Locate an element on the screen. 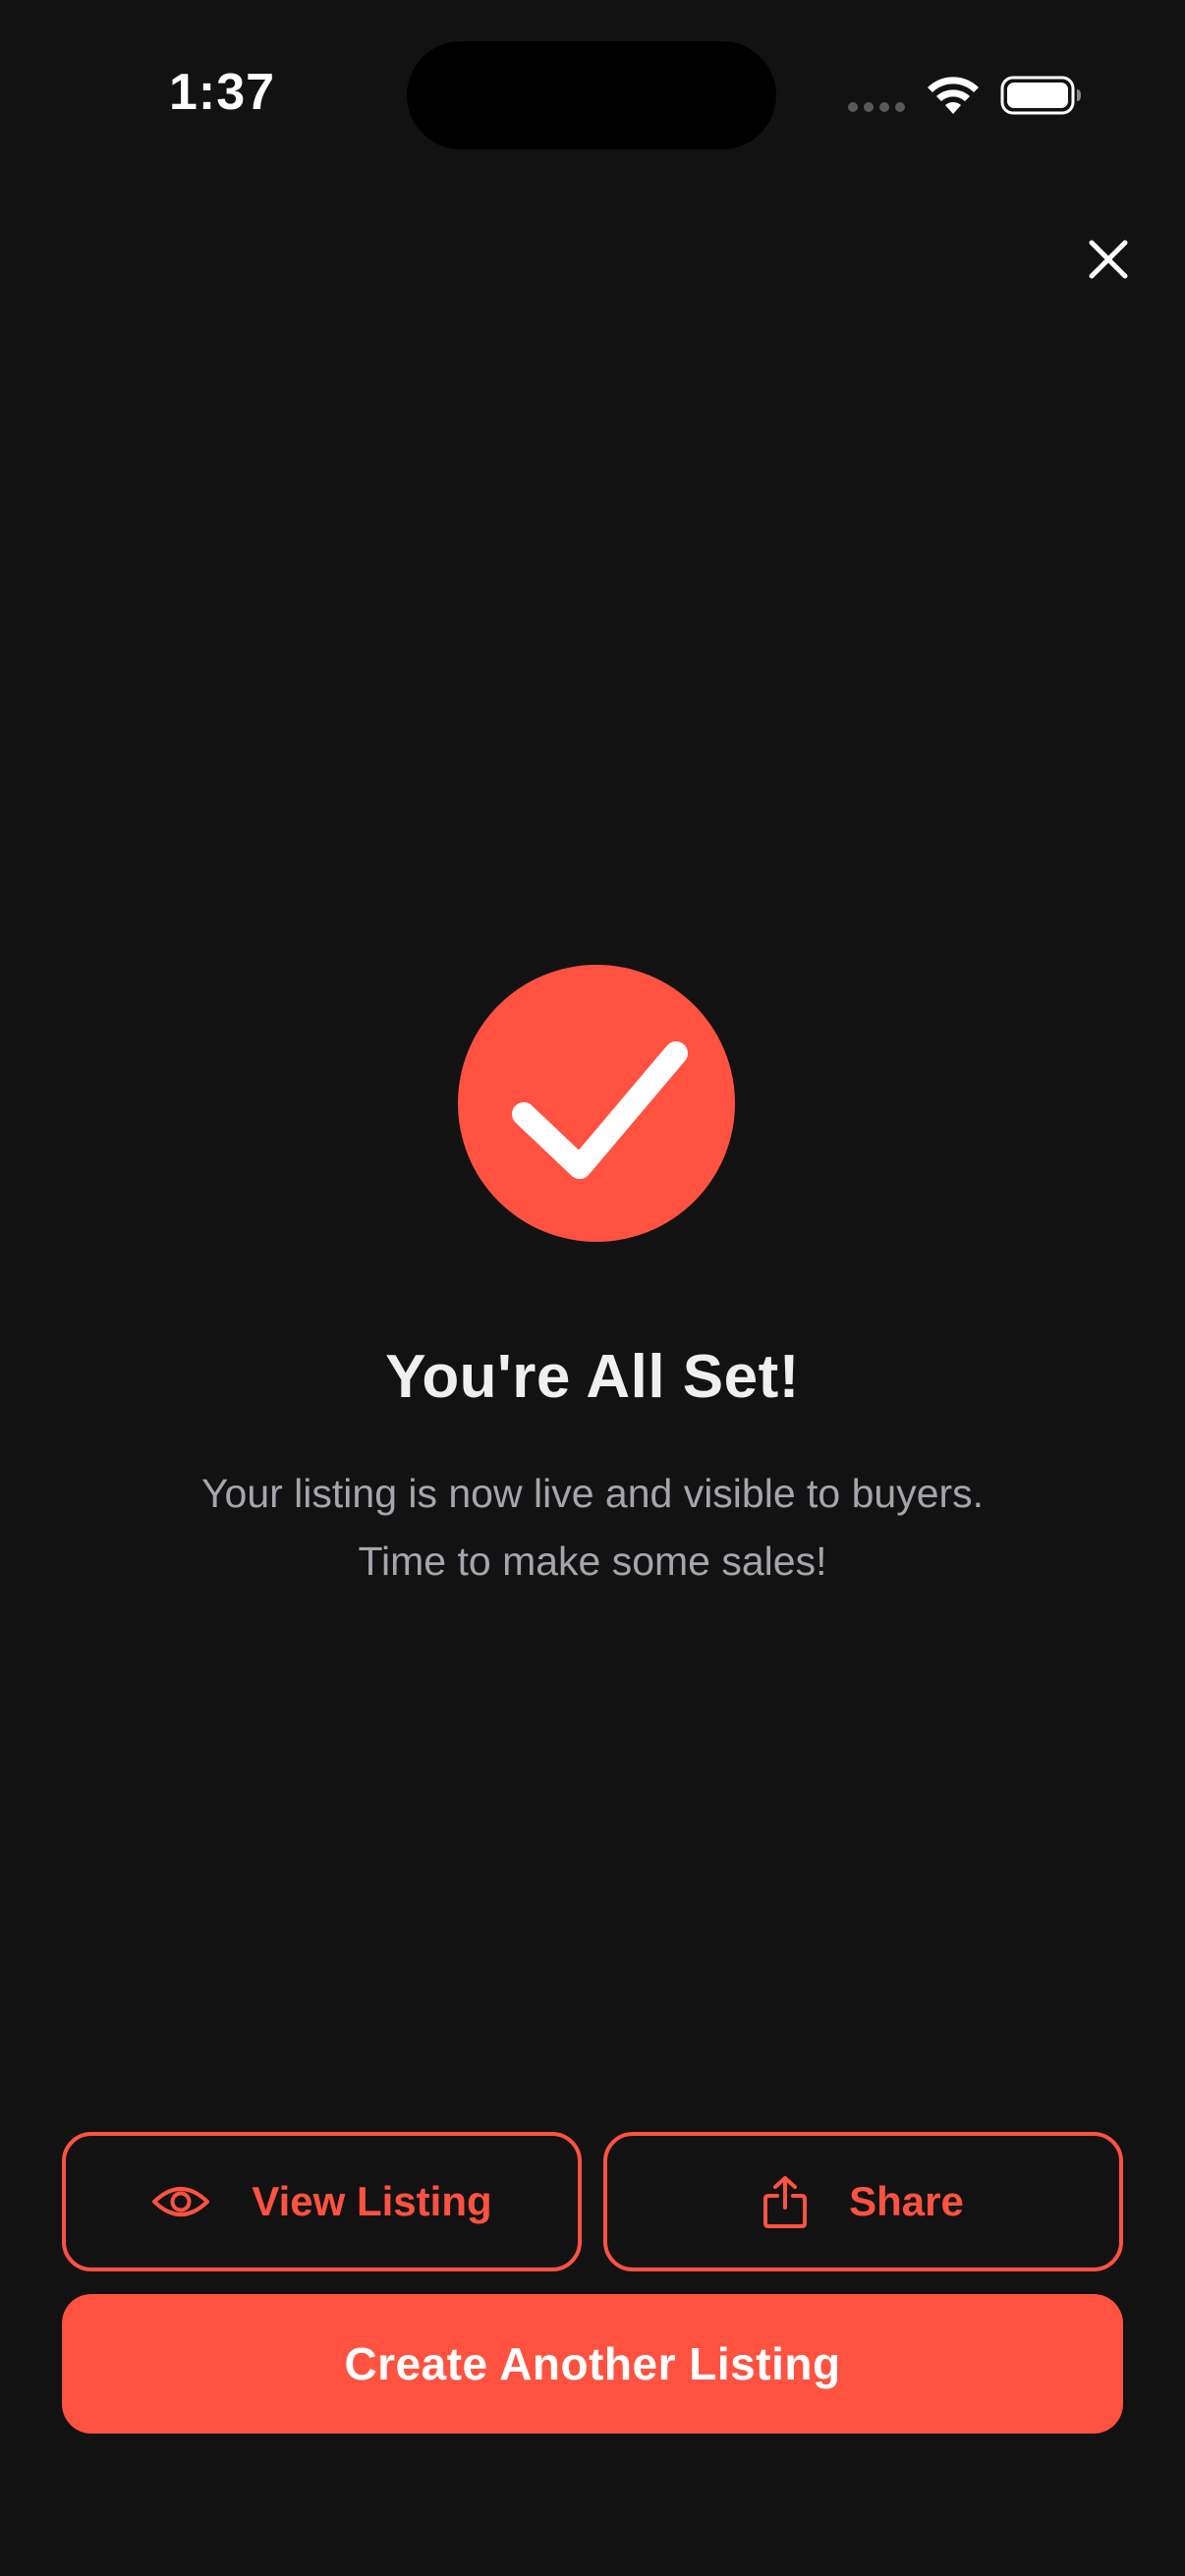 The image size is (1185, 2576). signal-icon is located at coordinates (877, 107).